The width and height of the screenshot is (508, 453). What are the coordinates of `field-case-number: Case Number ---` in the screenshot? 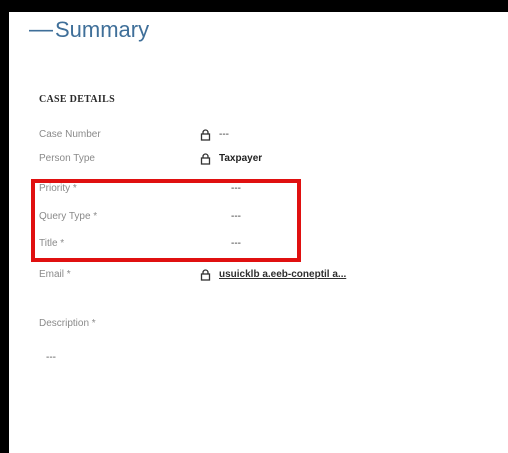 It's located at (249, 138).